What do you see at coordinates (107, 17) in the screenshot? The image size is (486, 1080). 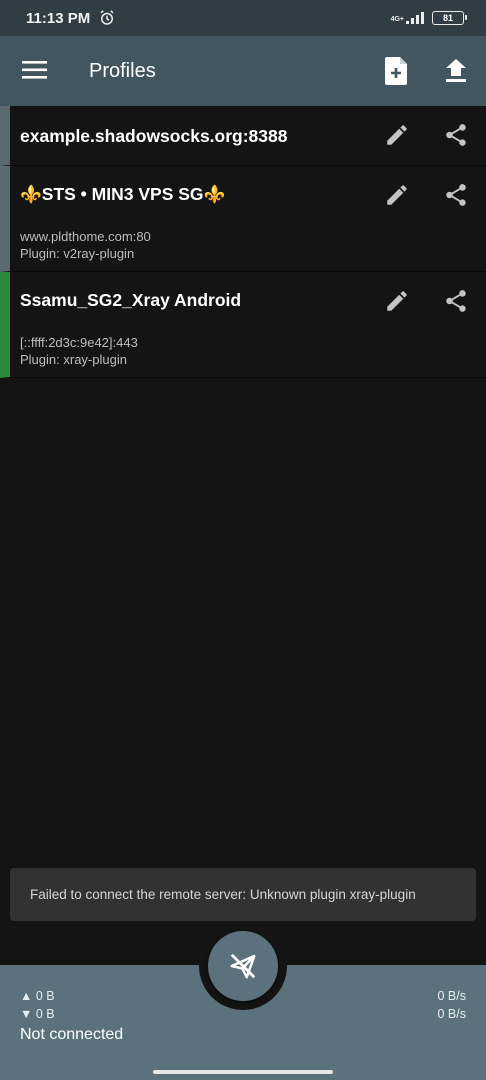 I see `alarm-icon` at bounding box center [107, 17].